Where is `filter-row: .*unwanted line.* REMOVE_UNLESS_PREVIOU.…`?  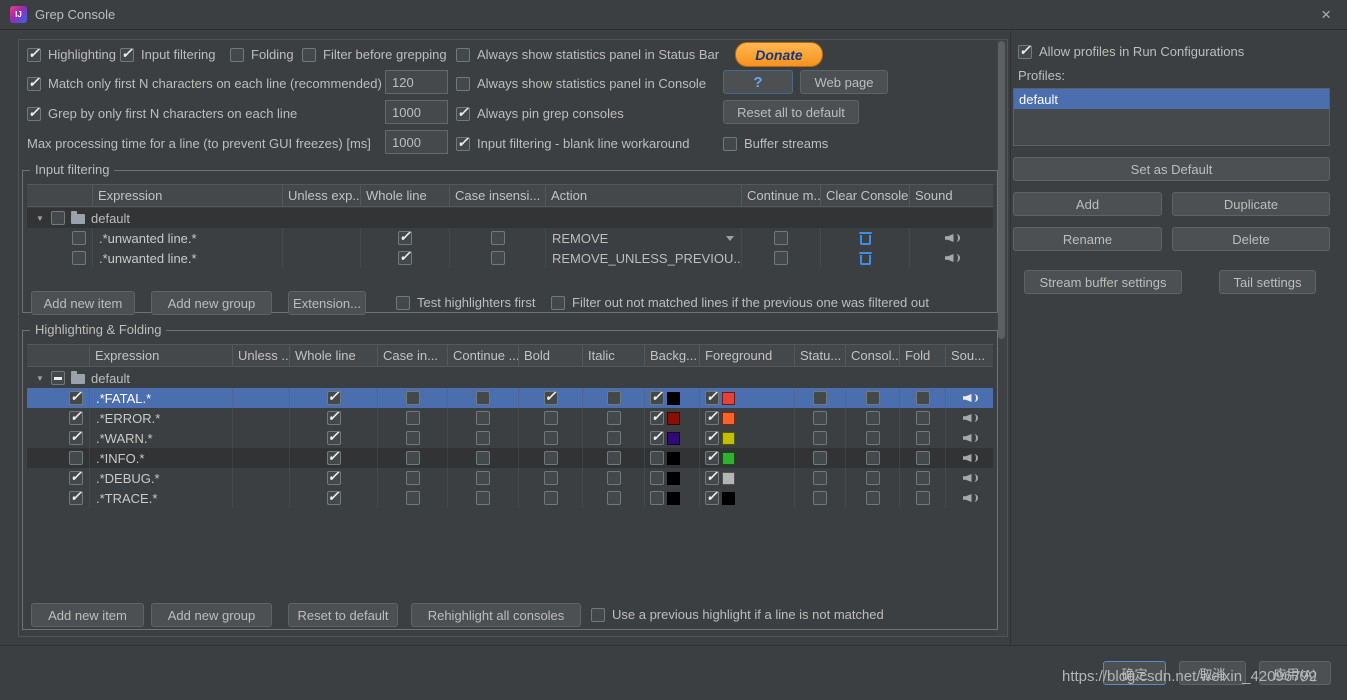 filter-row: .*unwanted line.* REMOVE_UNLESS_PREVIOU.… is located at coordinates (510, 258).